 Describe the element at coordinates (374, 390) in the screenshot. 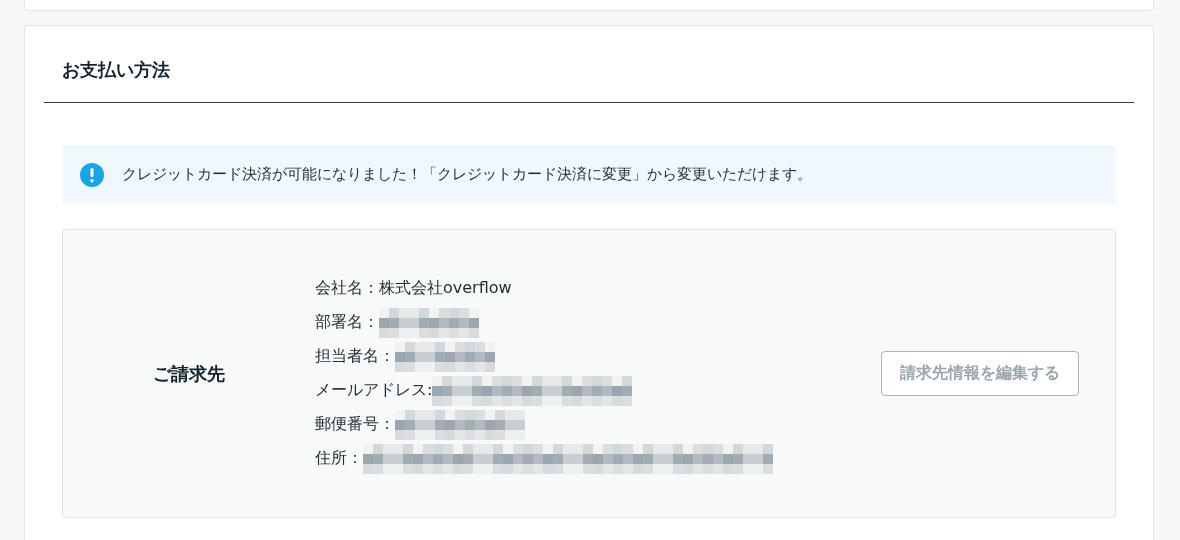

I see `field-label: メールアドレス:` at that location.